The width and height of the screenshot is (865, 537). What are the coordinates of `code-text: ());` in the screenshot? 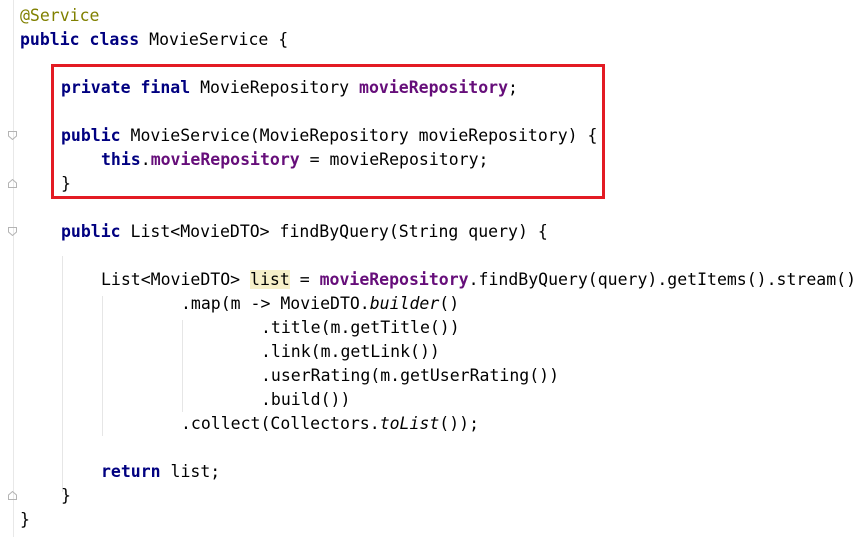 It's located at (459, 423).